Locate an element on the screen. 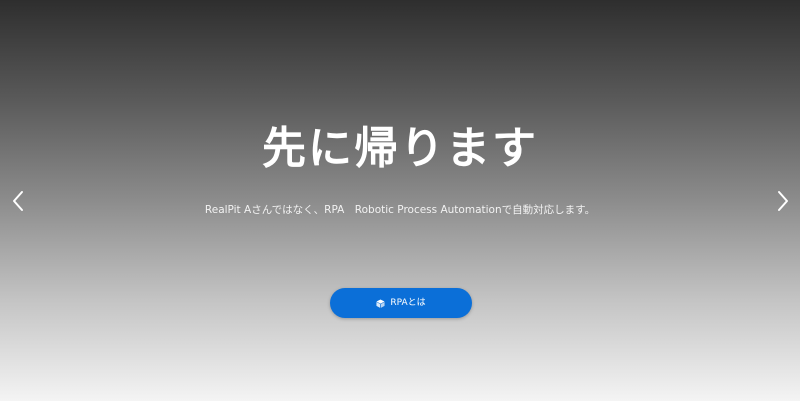  what-is-rpa-button: RPAとは is located at coordinates (401, 303).